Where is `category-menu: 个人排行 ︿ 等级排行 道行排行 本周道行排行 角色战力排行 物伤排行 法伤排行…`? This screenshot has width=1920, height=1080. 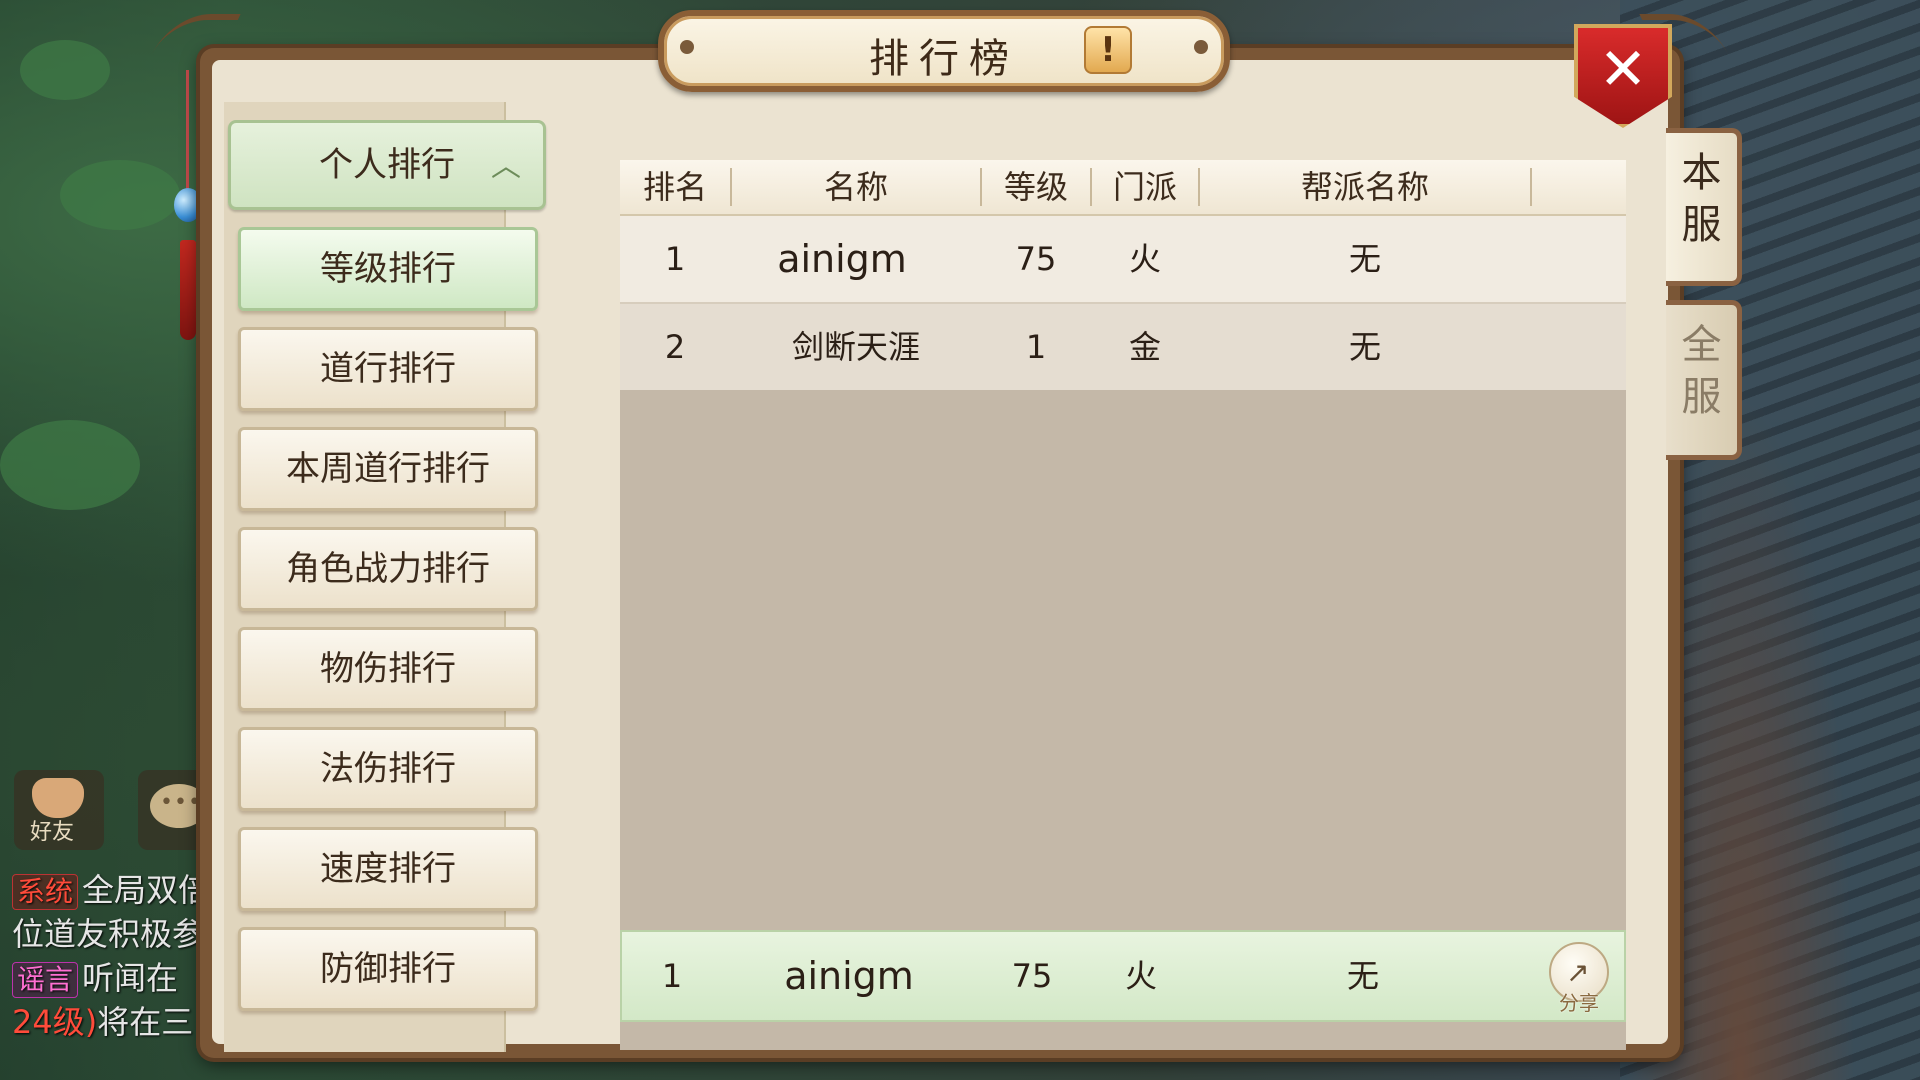 category-menu: 个人排行 ︿ 等级排行 道行排行 本周道行排行 角色战力排行 物伤排行 法伤排行… is located at coordinates (385, 577).